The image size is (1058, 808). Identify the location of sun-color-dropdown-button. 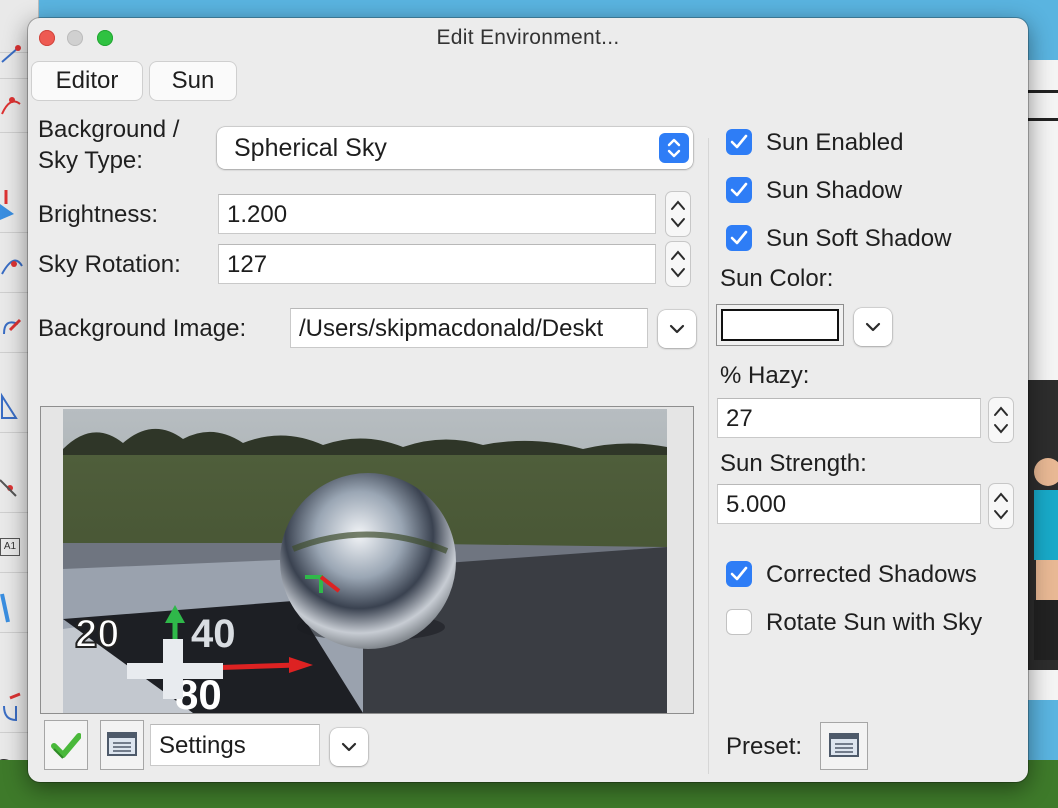
(873, 327).